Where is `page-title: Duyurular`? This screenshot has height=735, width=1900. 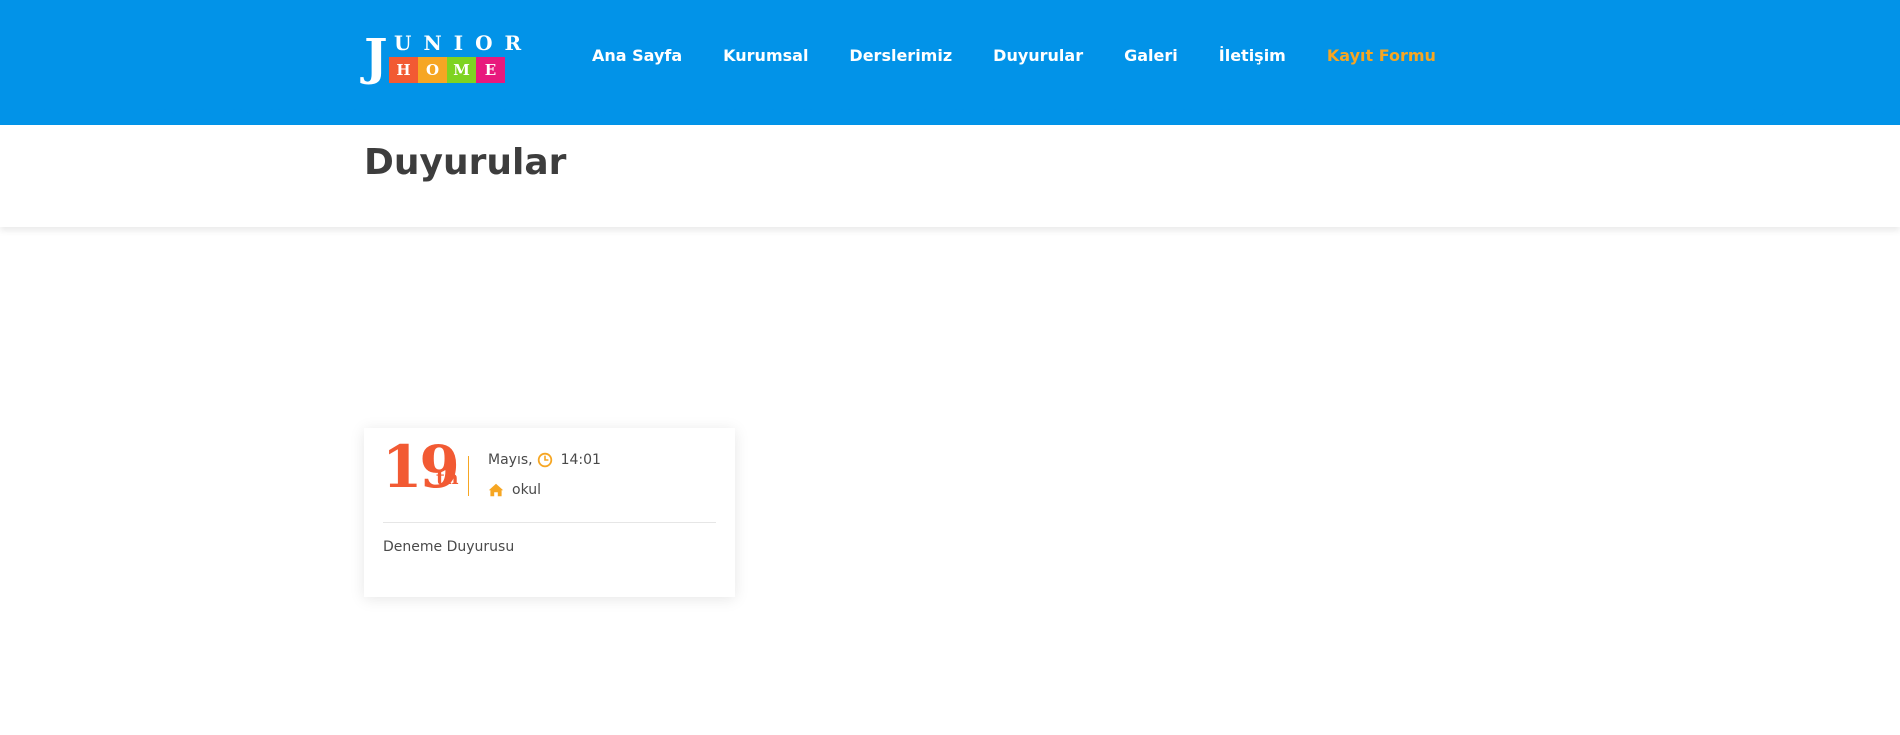
page-title: Duyurular is located at coordinates (465, 162).